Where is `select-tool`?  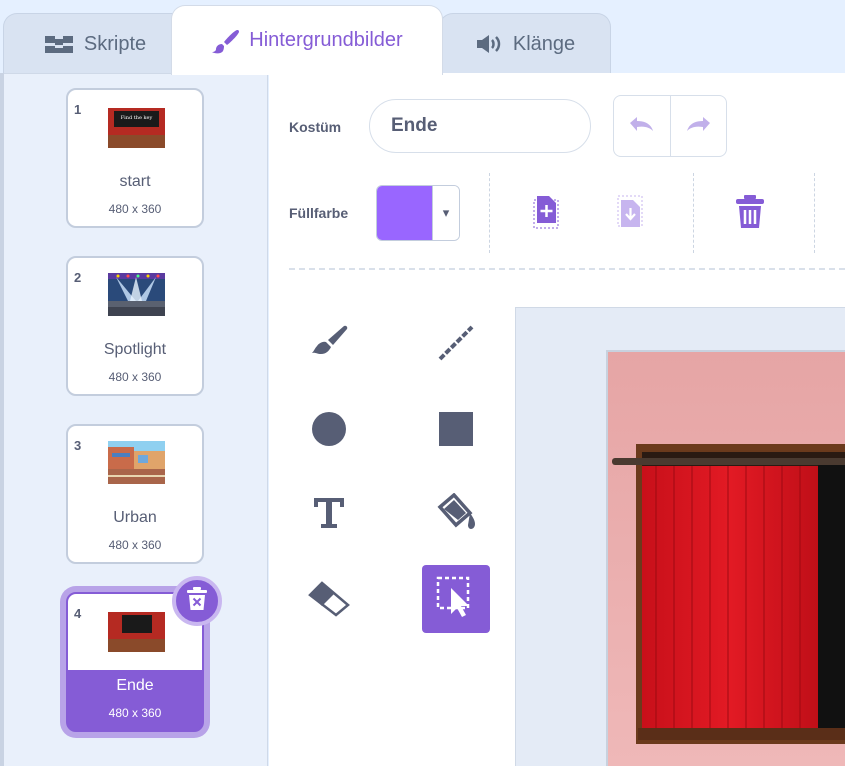 select-tool is located at coordinates (456, 599).